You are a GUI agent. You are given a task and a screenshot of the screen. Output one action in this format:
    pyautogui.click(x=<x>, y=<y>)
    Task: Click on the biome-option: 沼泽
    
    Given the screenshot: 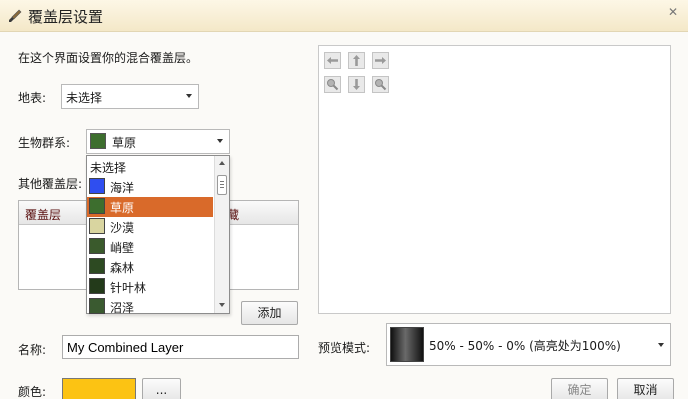 What is the action you would take?
    pyautogui.click(x=150, y=307)
    